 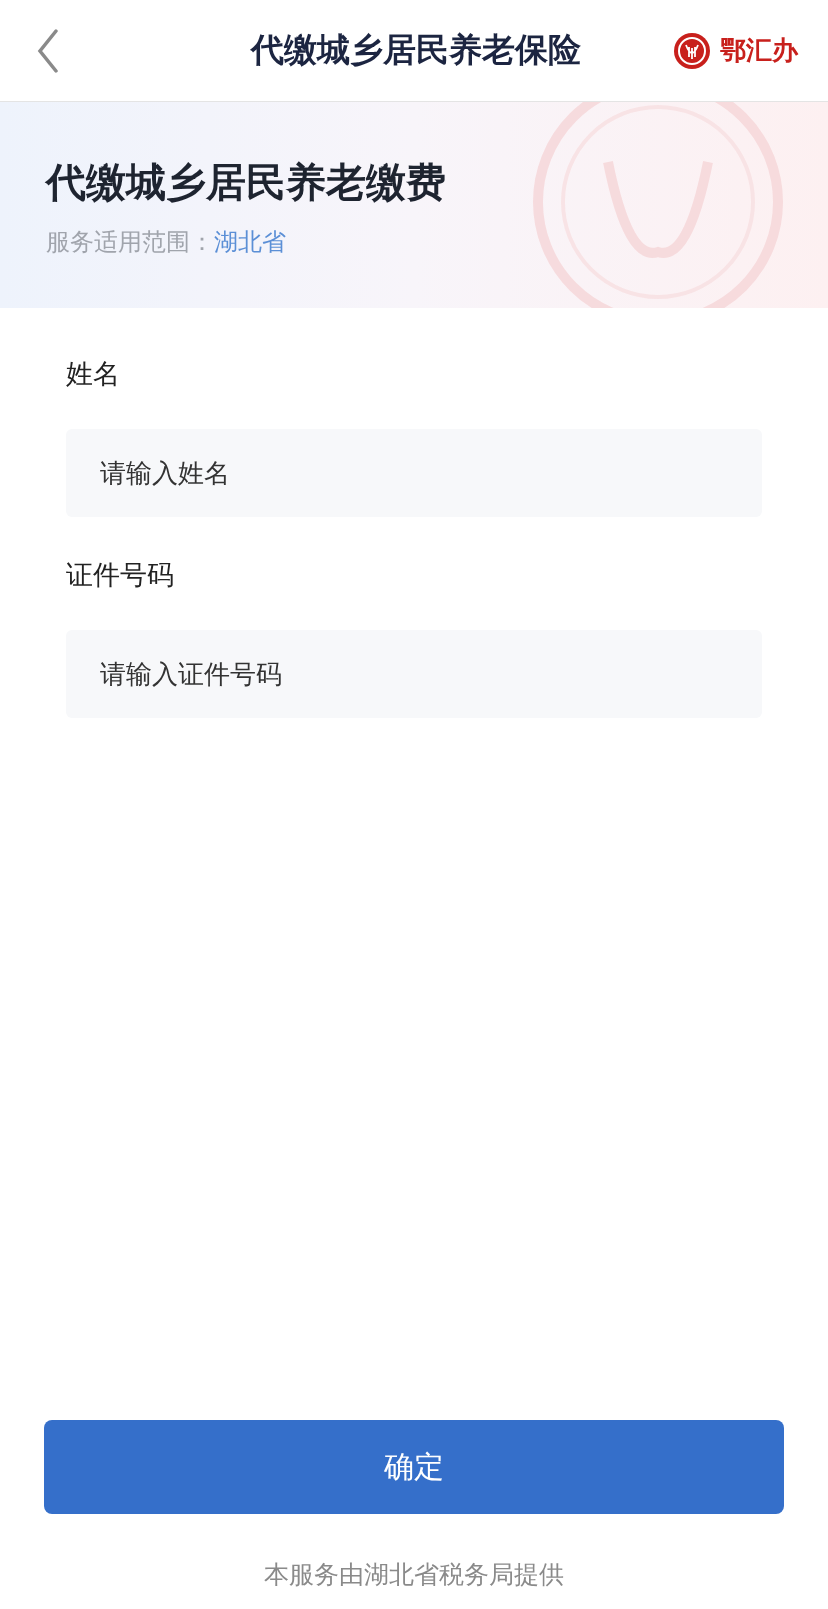 I want to click on scope-value: 湖北省, so click(x=250, y=242).